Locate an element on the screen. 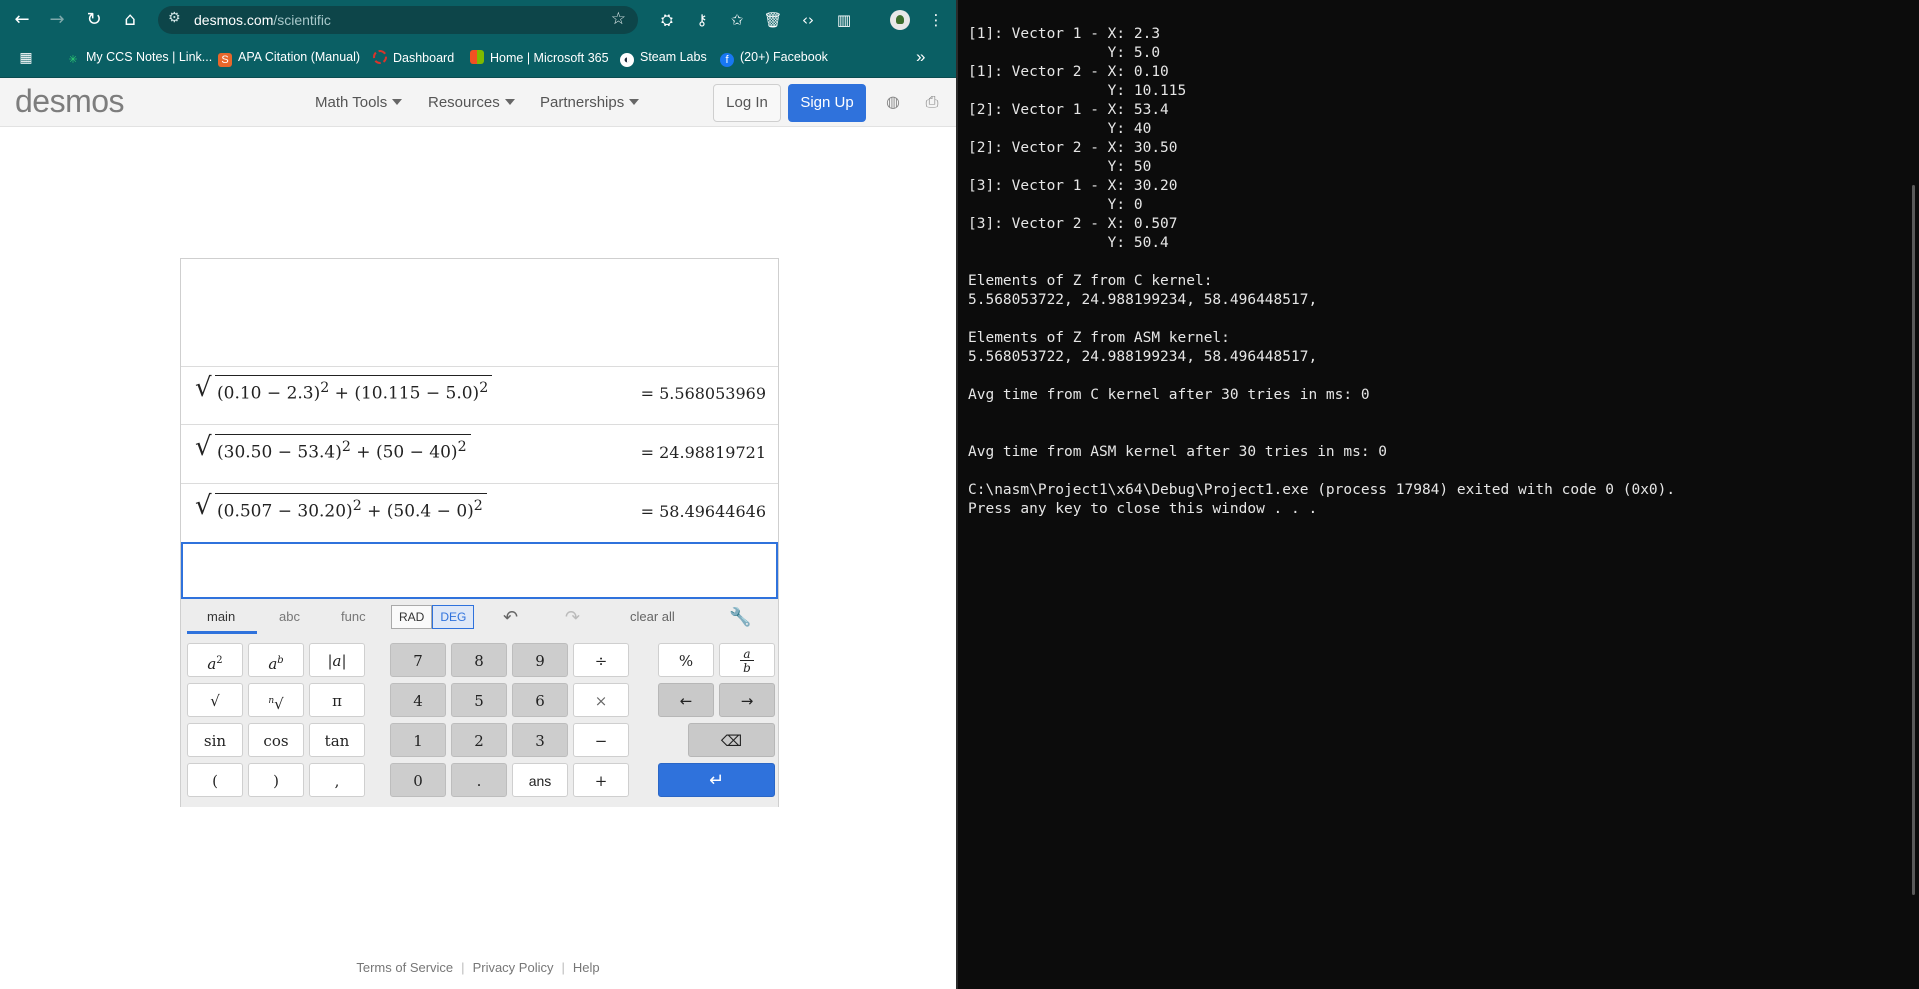  backspace-icon: ⌫ is located at coordinates (731, 740).